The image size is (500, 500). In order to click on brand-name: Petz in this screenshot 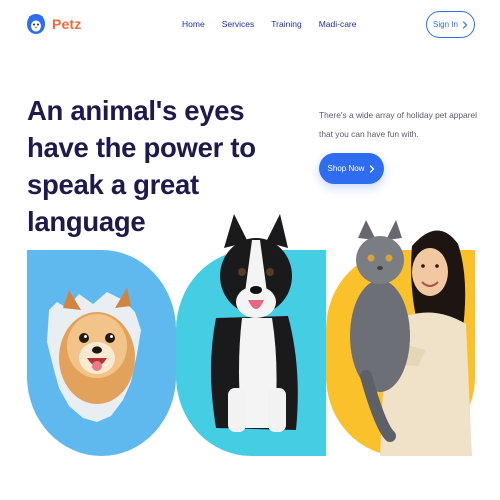, I will do `click(67, 24)`.